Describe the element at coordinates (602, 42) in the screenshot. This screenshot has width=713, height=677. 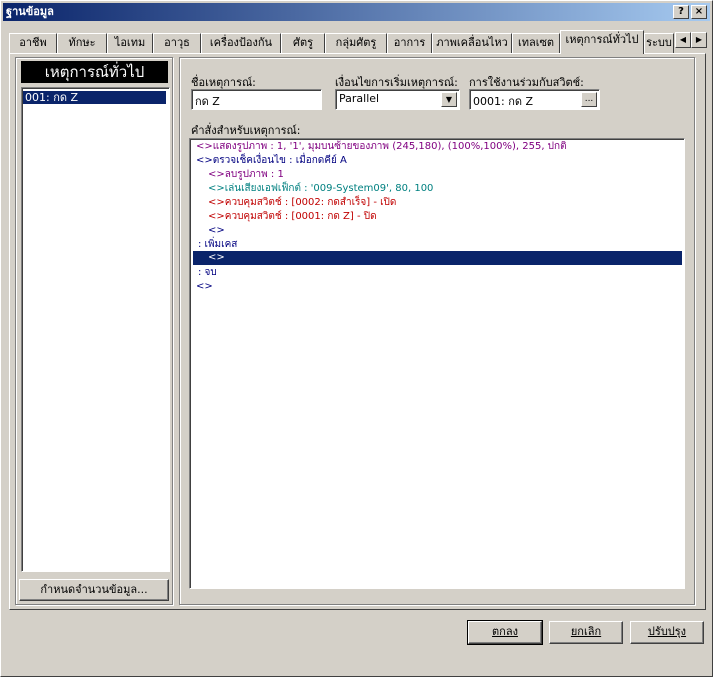
I see `tab-common-events: เหตุการณ์ทั่วไป` at that location.